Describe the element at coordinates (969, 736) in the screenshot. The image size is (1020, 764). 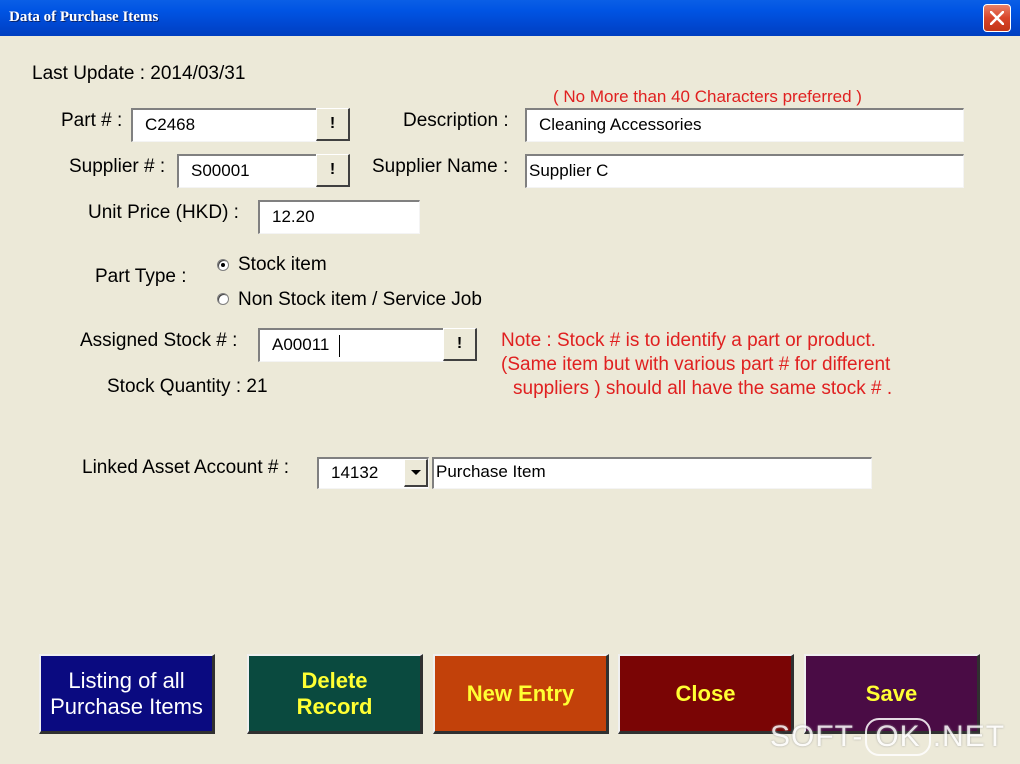
I see `watermark-right: .NET` at that location.